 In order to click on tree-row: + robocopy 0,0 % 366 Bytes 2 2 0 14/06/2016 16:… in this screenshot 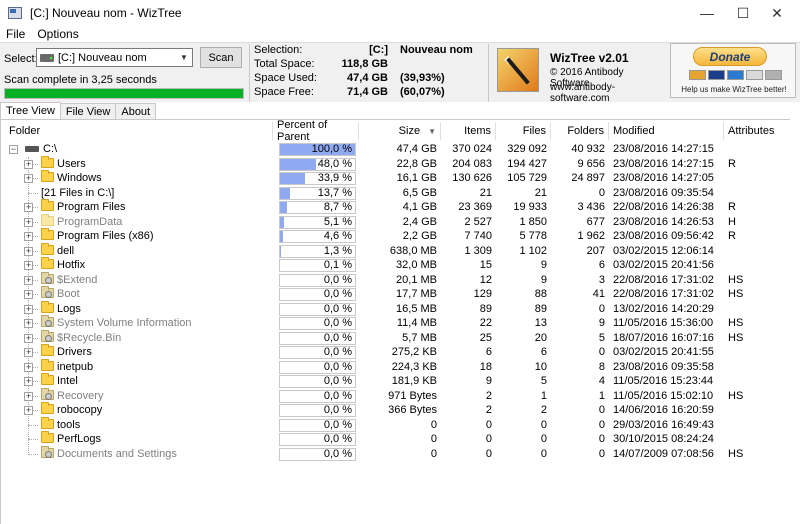, I will do `click(396, 410)`.